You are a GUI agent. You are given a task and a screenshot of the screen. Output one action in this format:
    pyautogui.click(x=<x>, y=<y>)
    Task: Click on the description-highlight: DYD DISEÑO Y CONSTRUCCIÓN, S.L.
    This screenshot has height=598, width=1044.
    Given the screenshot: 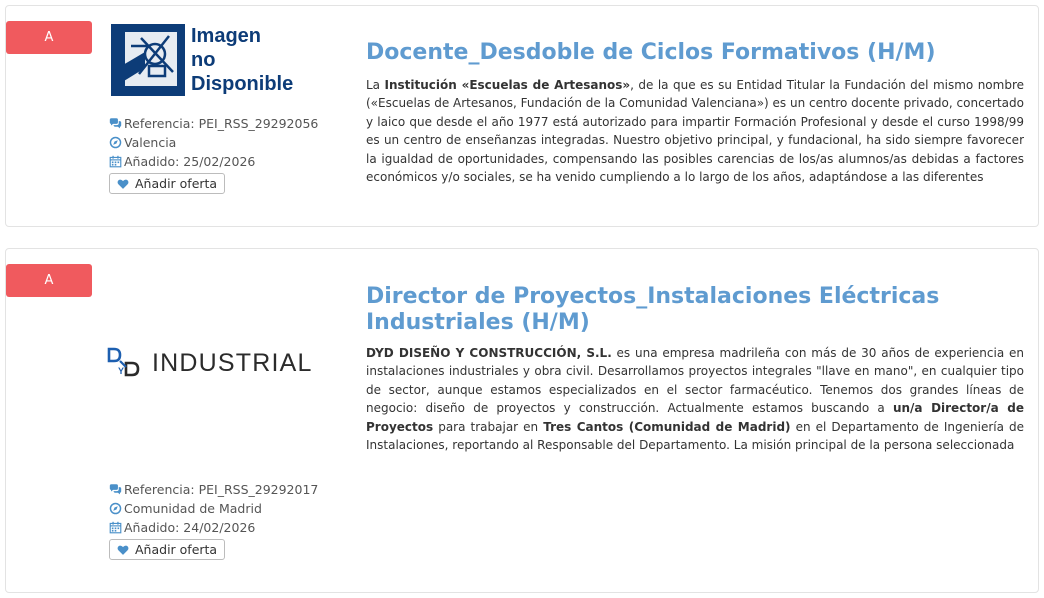 What is the action you would take?
    pyautogui.click(x=489, y=353)
    